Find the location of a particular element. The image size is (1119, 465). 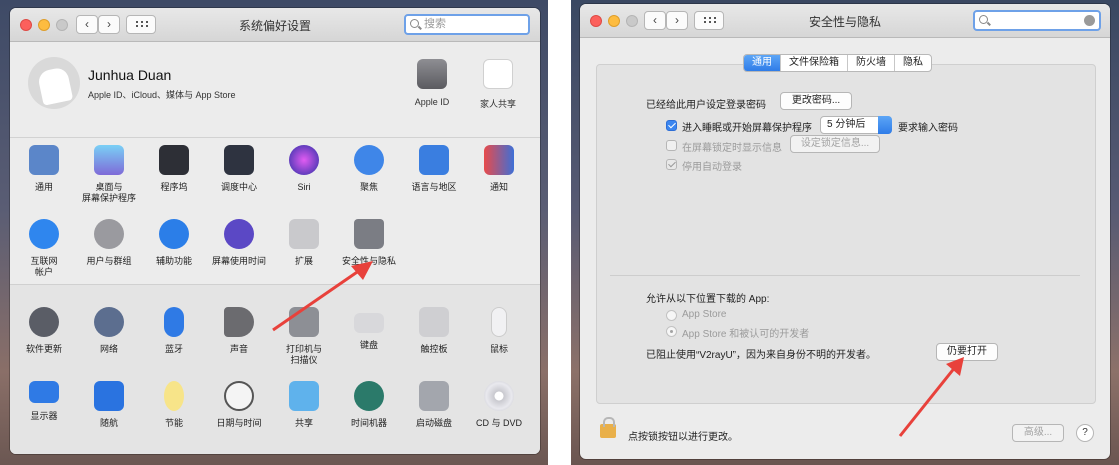

pref-screen-time: 屏幕使用时间 is located at coordinates (239, 243).